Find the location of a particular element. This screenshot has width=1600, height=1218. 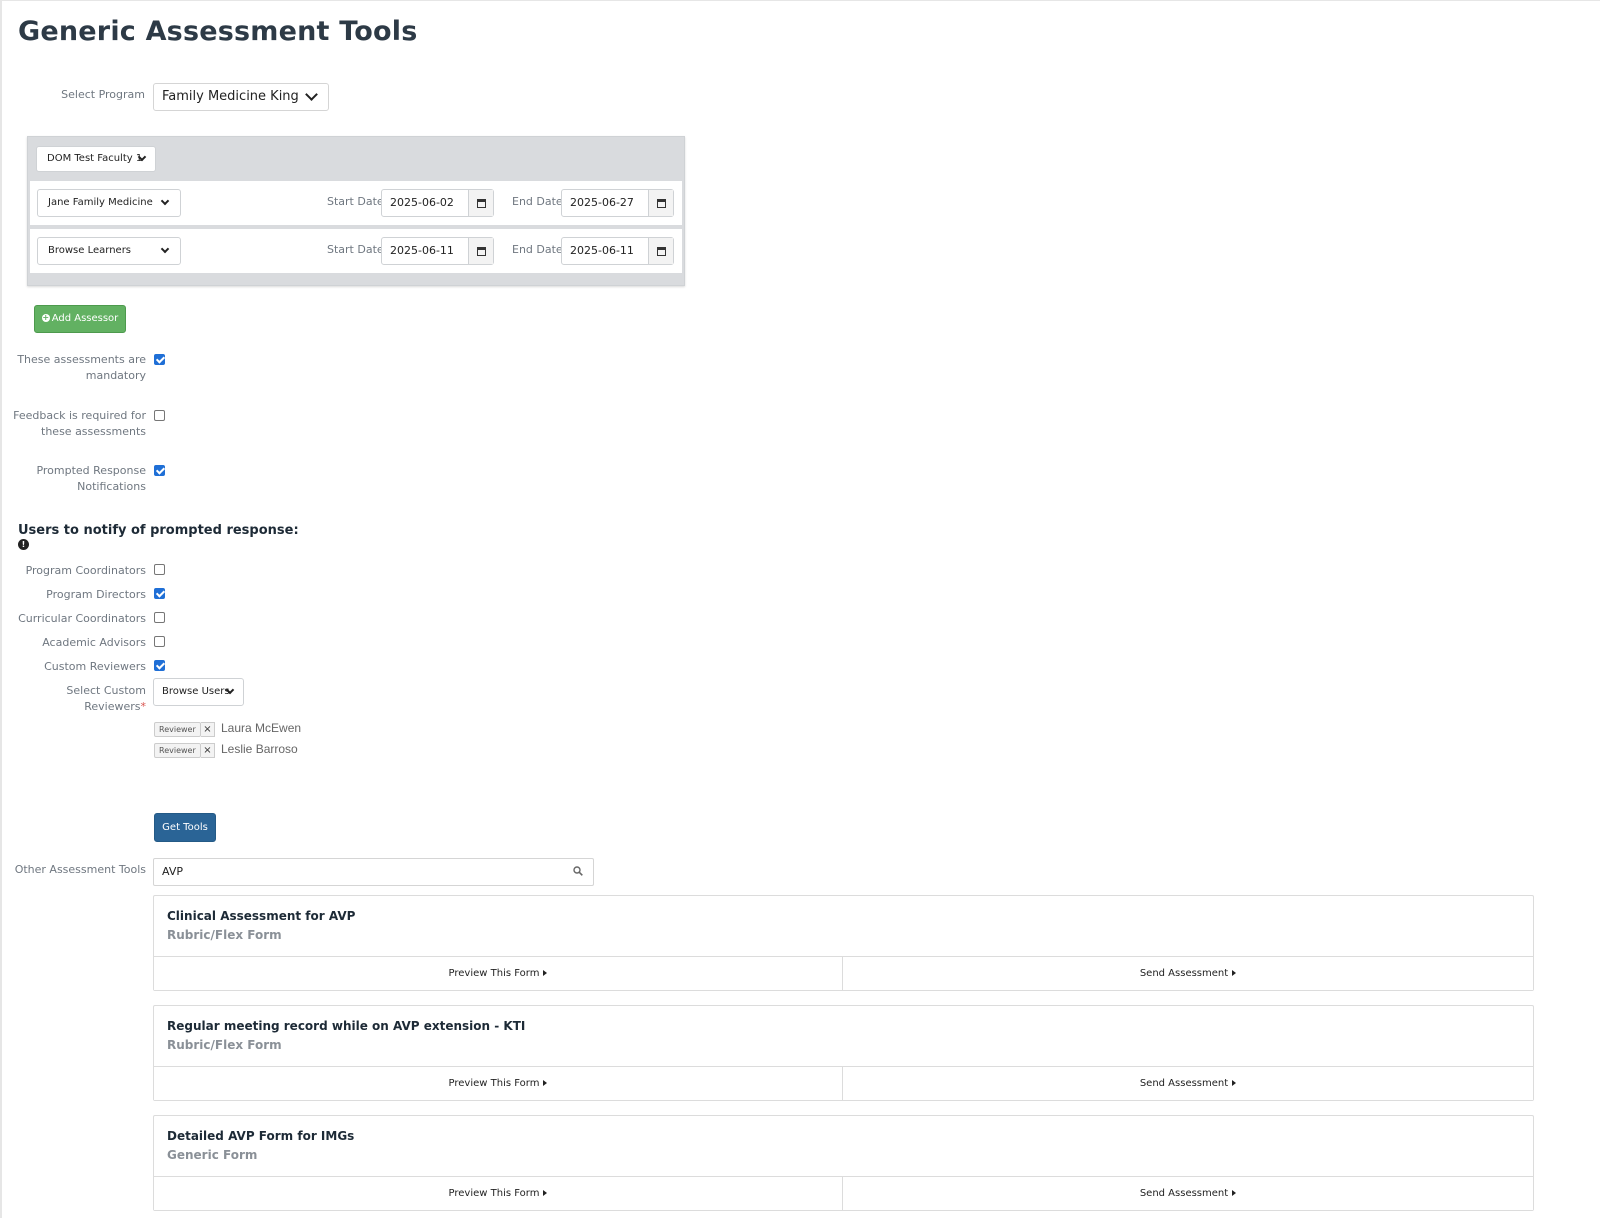

end-date-input: 2025-06-27 is located at coordinates (617, 203).